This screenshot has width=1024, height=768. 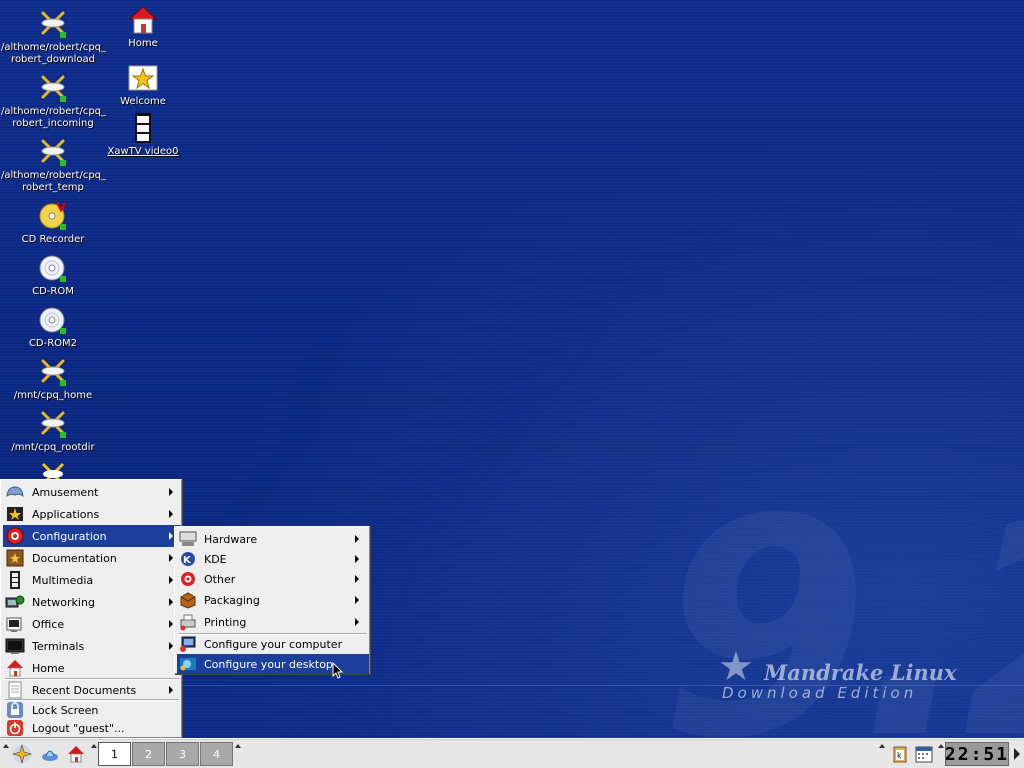 I want to click on menu-item-label: Configure your computer, so click(x=273, y=644).